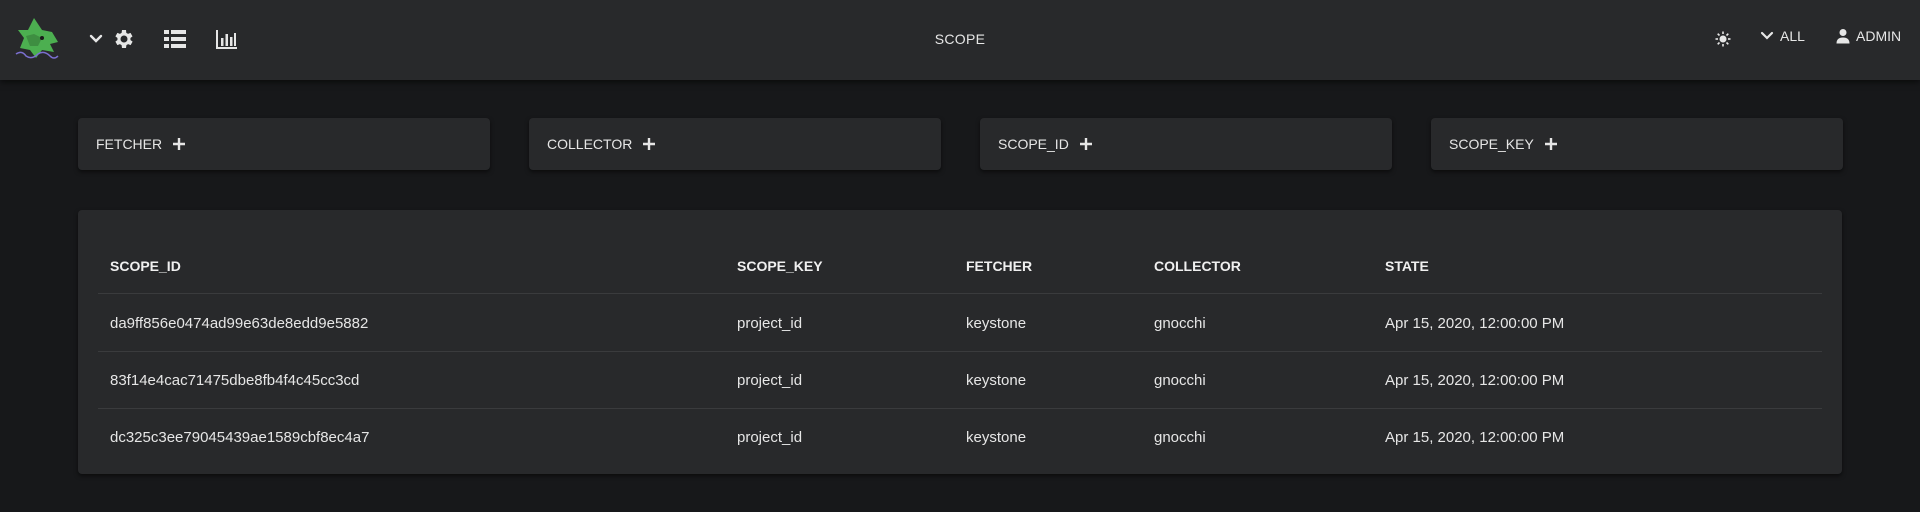 This screenshot has width=1920, height=512. I want to click on filter-label: FETCHER, so click(129, 144).